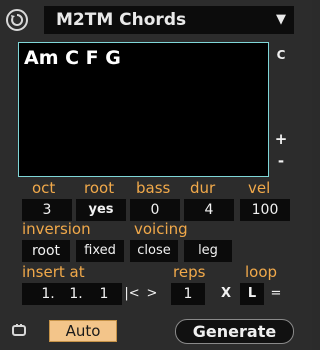 This screenshot has height=350, width=320. Describe the element at coordinates (276, 294) in the screenshot. I see `loop-equals-button: =` at that location.